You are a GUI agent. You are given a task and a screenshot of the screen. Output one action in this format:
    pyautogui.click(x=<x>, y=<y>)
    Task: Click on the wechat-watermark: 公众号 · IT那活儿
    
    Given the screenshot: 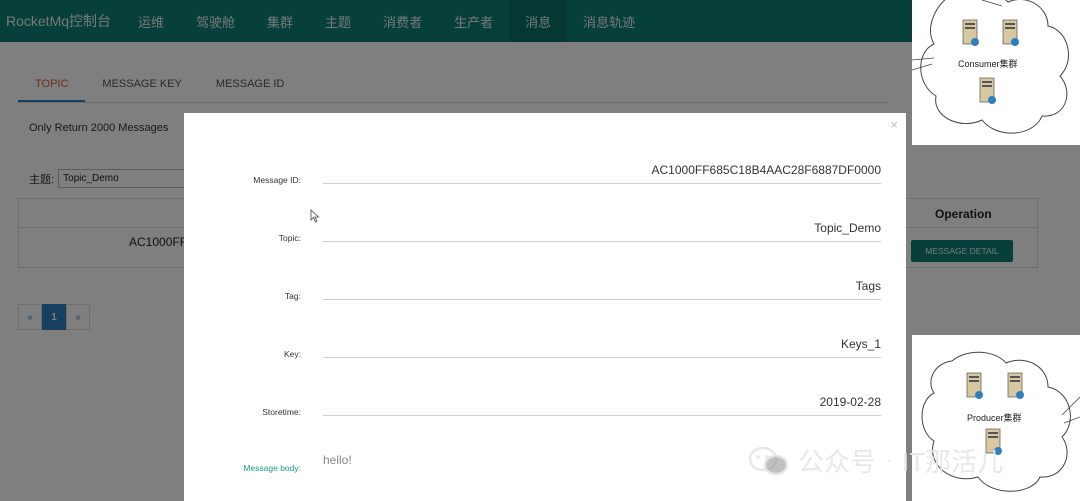 What is the action you would take?
    pyautogui.click(x=875, y=460)
    